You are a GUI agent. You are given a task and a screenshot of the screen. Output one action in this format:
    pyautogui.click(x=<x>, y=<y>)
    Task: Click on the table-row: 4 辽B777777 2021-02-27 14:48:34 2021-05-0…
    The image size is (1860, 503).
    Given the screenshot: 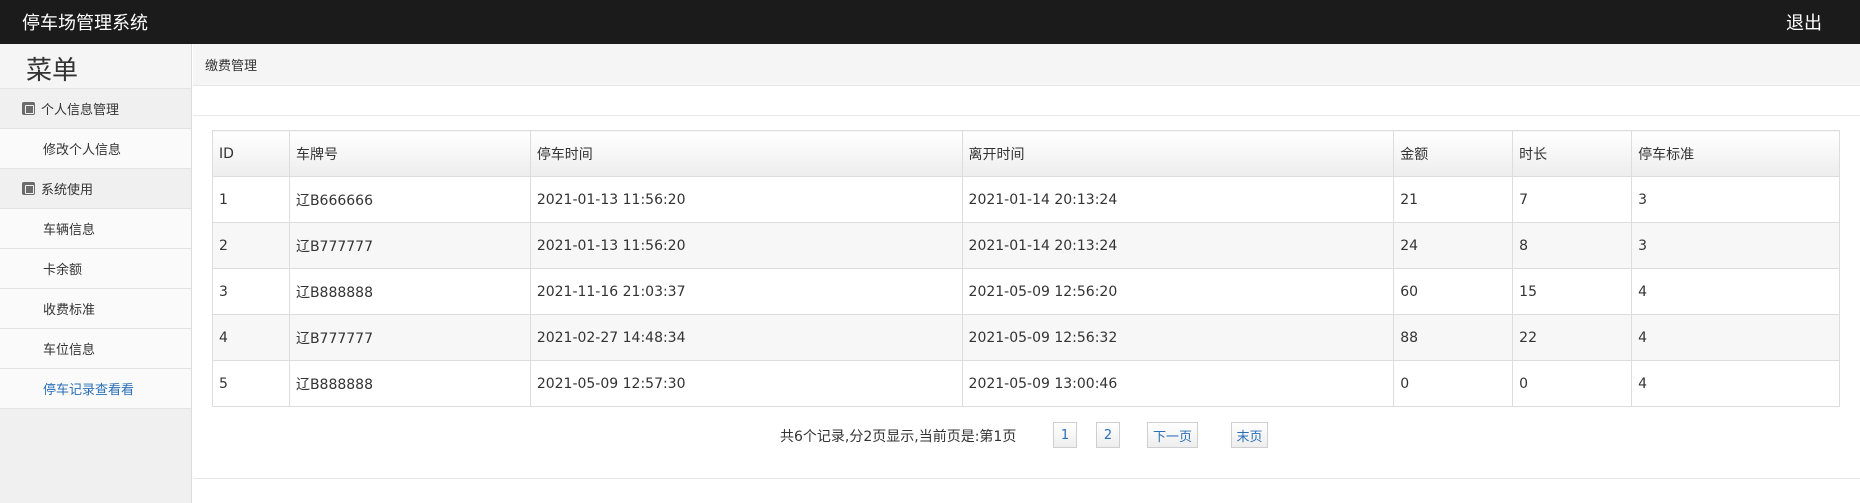 What is the action you would take?
    pyautogui.click(x=1026, y=337)
    